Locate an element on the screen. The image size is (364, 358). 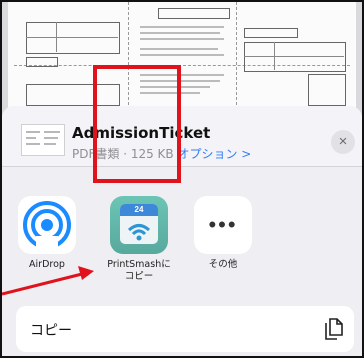
share-app-more: ••• その他 is located at coordinates (223, 233).